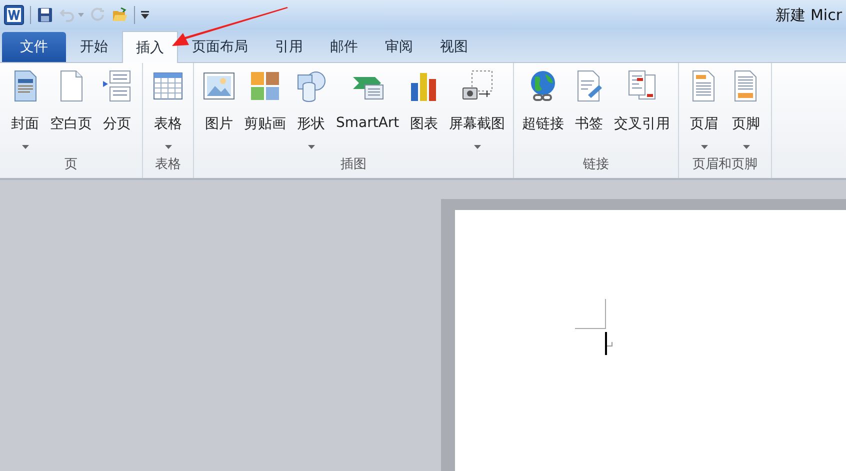 The image size is (846, 471). What do you see at coordinates (150, 47) in the screenshot?
I see `ribbon-tab: 插入` at bounding box center [150, 47].